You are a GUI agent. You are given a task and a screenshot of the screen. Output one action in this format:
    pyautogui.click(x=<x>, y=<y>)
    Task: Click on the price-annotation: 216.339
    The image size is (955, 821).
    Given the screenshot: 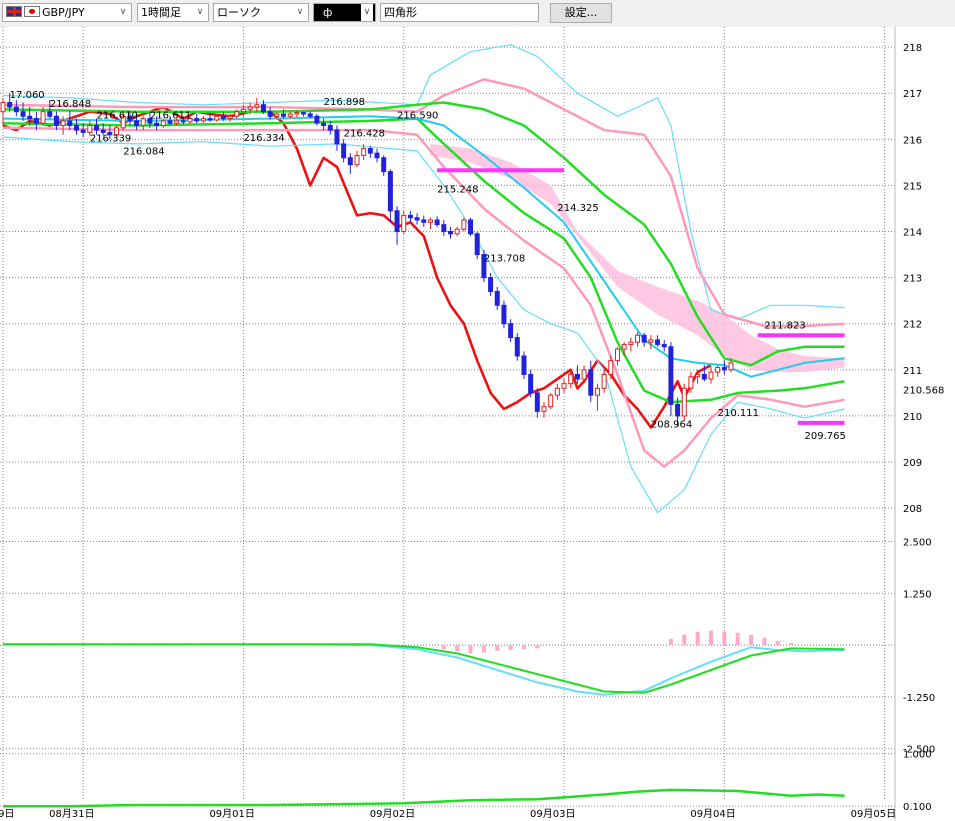 What is the action you would take?
    pyautogui.click(x=110, y=139)
    